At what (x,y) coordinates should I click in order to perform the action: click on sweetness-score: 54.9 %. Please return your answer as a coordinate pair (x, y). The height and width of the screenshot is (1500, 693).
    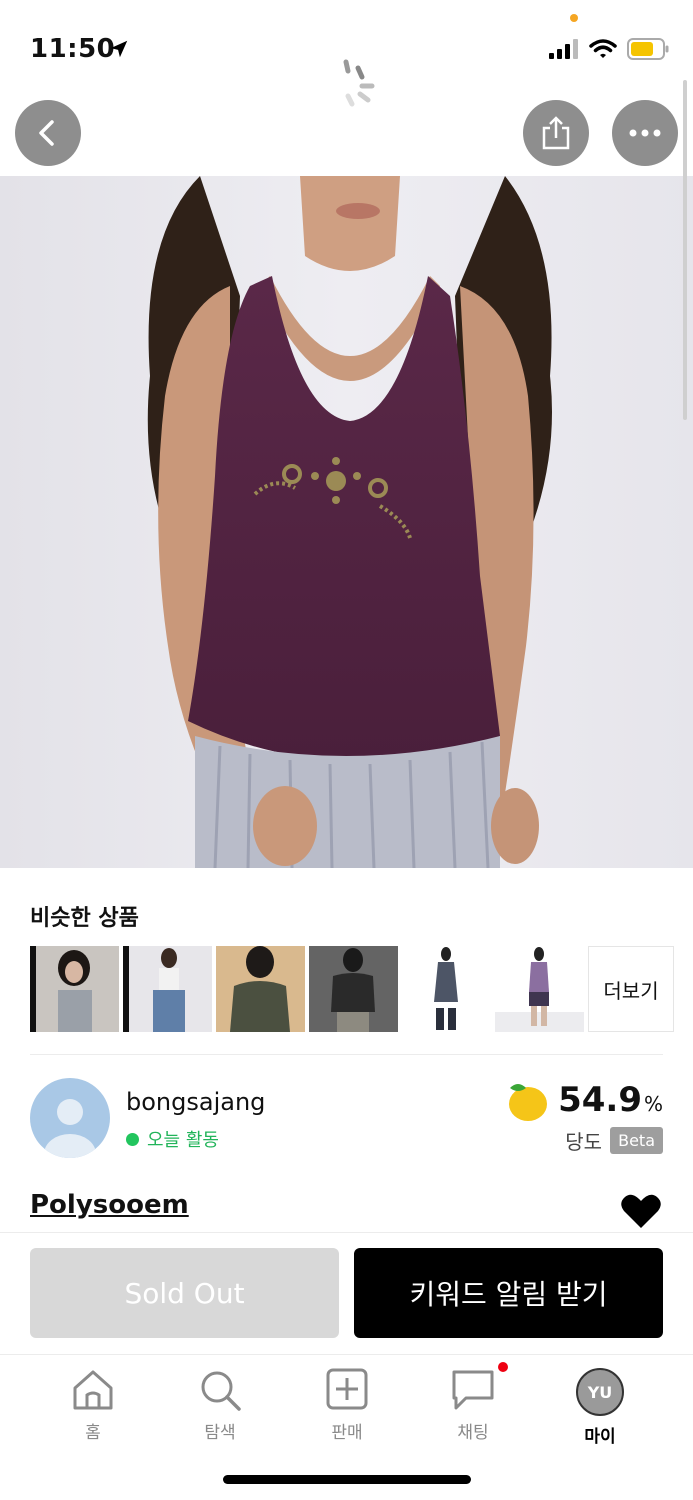
    Looking at the image, I should click on (582, 1100).